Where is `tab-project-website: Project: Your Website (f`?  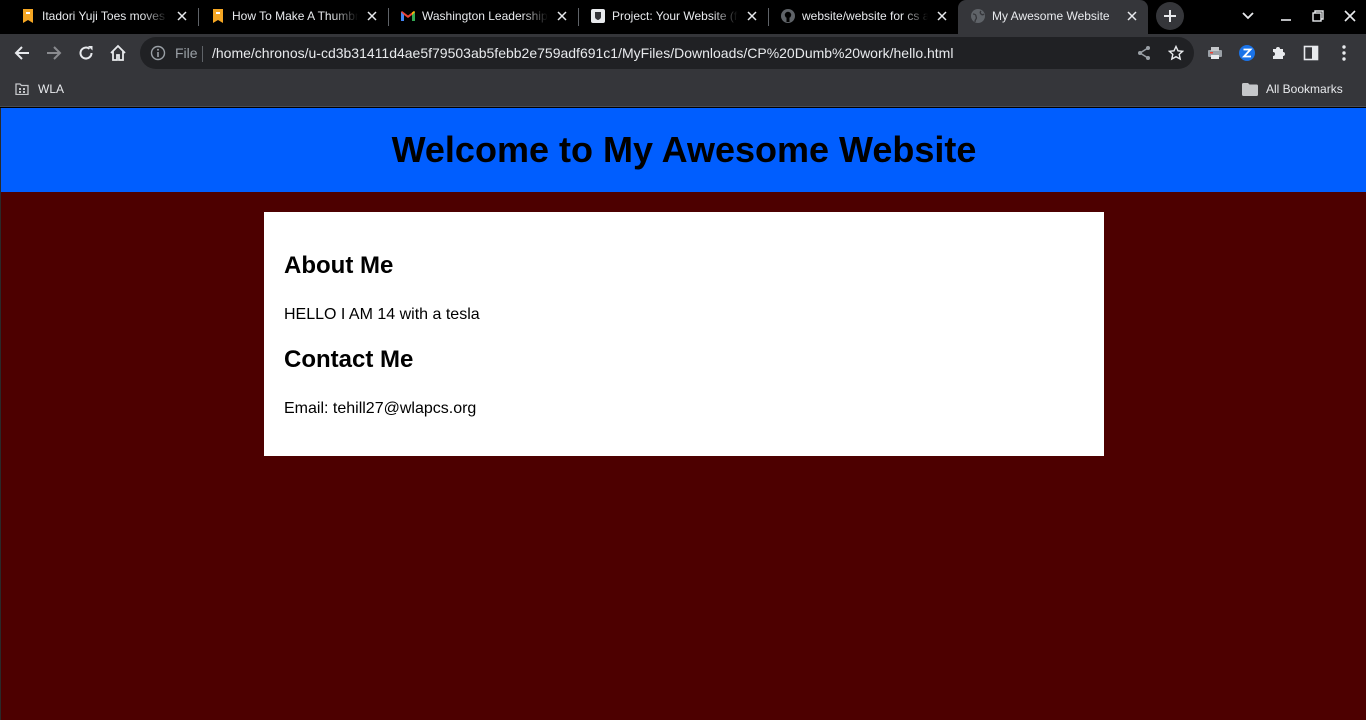
tab-project-website: Project: Your Website (f is located at coordinates (673, 16).